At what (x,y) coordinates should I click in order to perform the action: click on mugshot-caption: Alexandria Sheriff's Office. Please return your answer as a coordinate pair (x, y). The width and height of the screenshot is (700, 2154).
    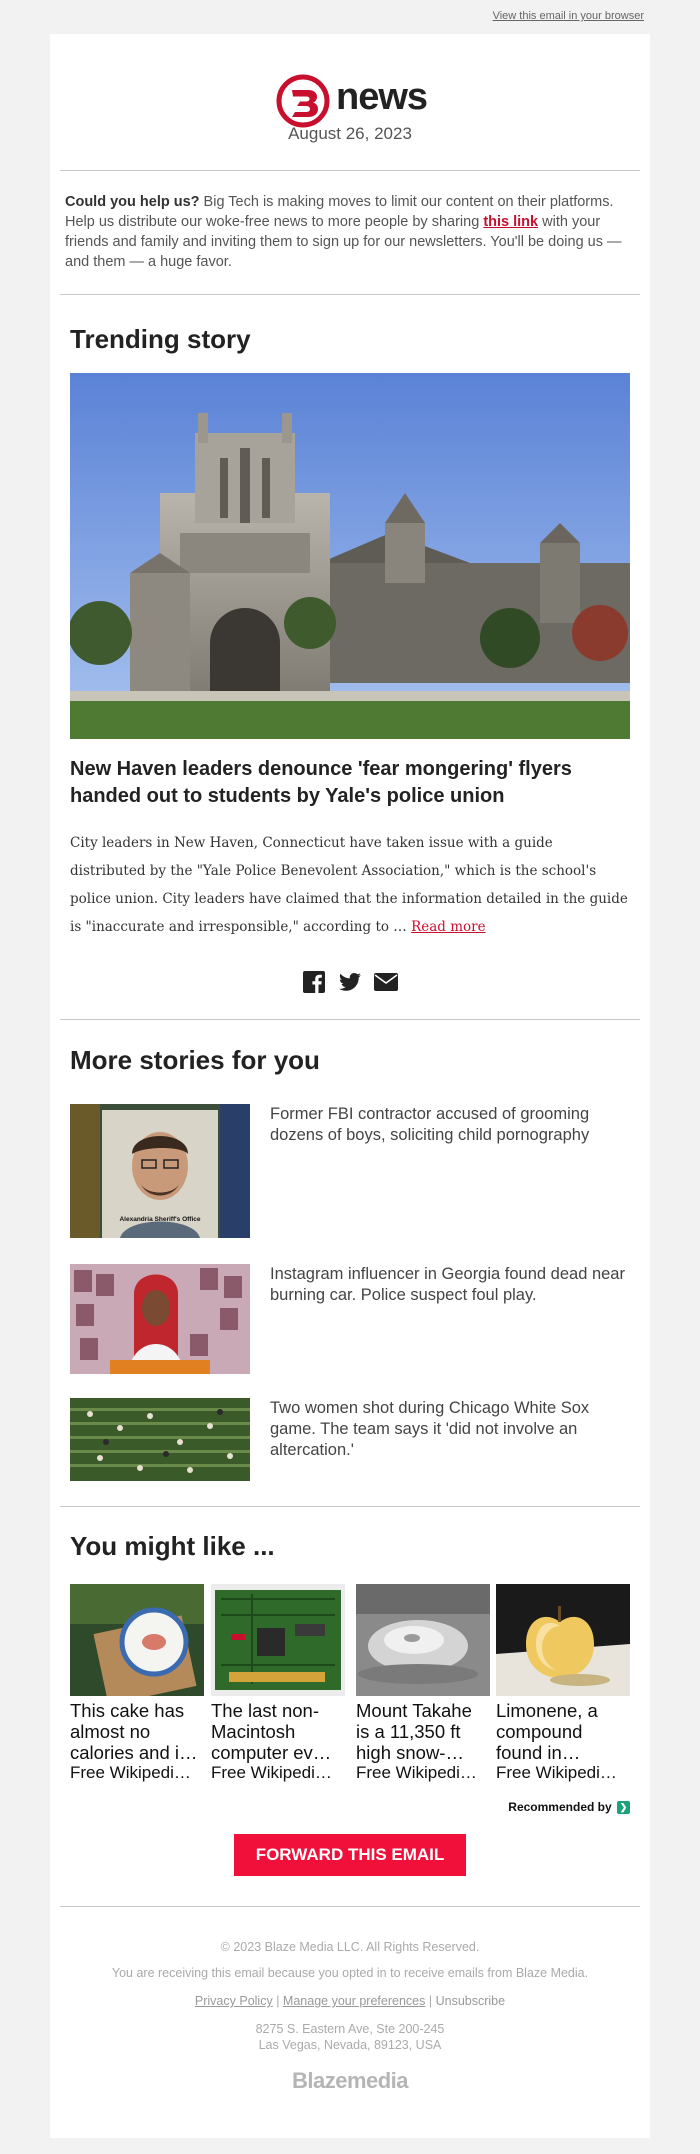
    Looking at the image, I should click on (160, 1219).